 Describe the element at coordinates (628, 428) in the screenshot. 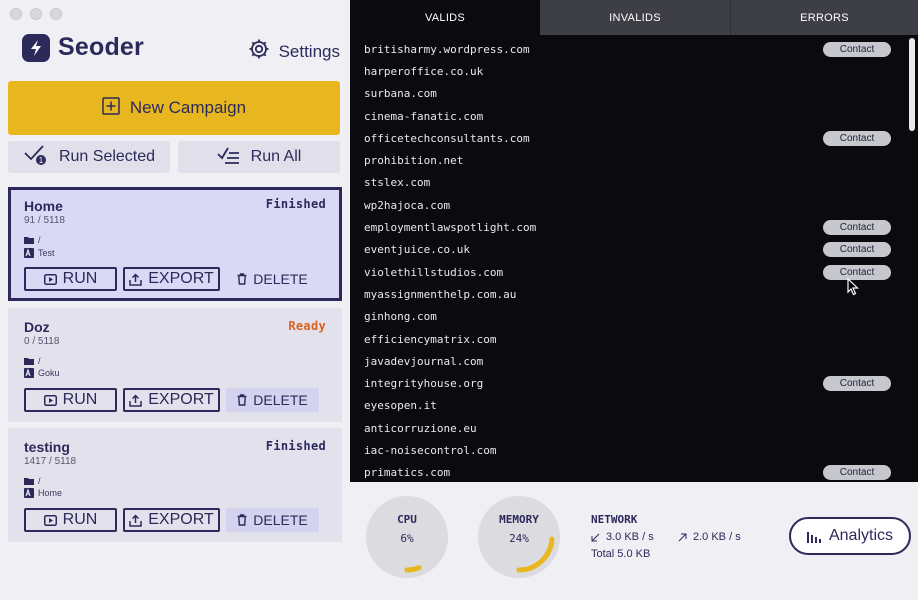

I see `domain-row: anticorruzione.eu` at that location.